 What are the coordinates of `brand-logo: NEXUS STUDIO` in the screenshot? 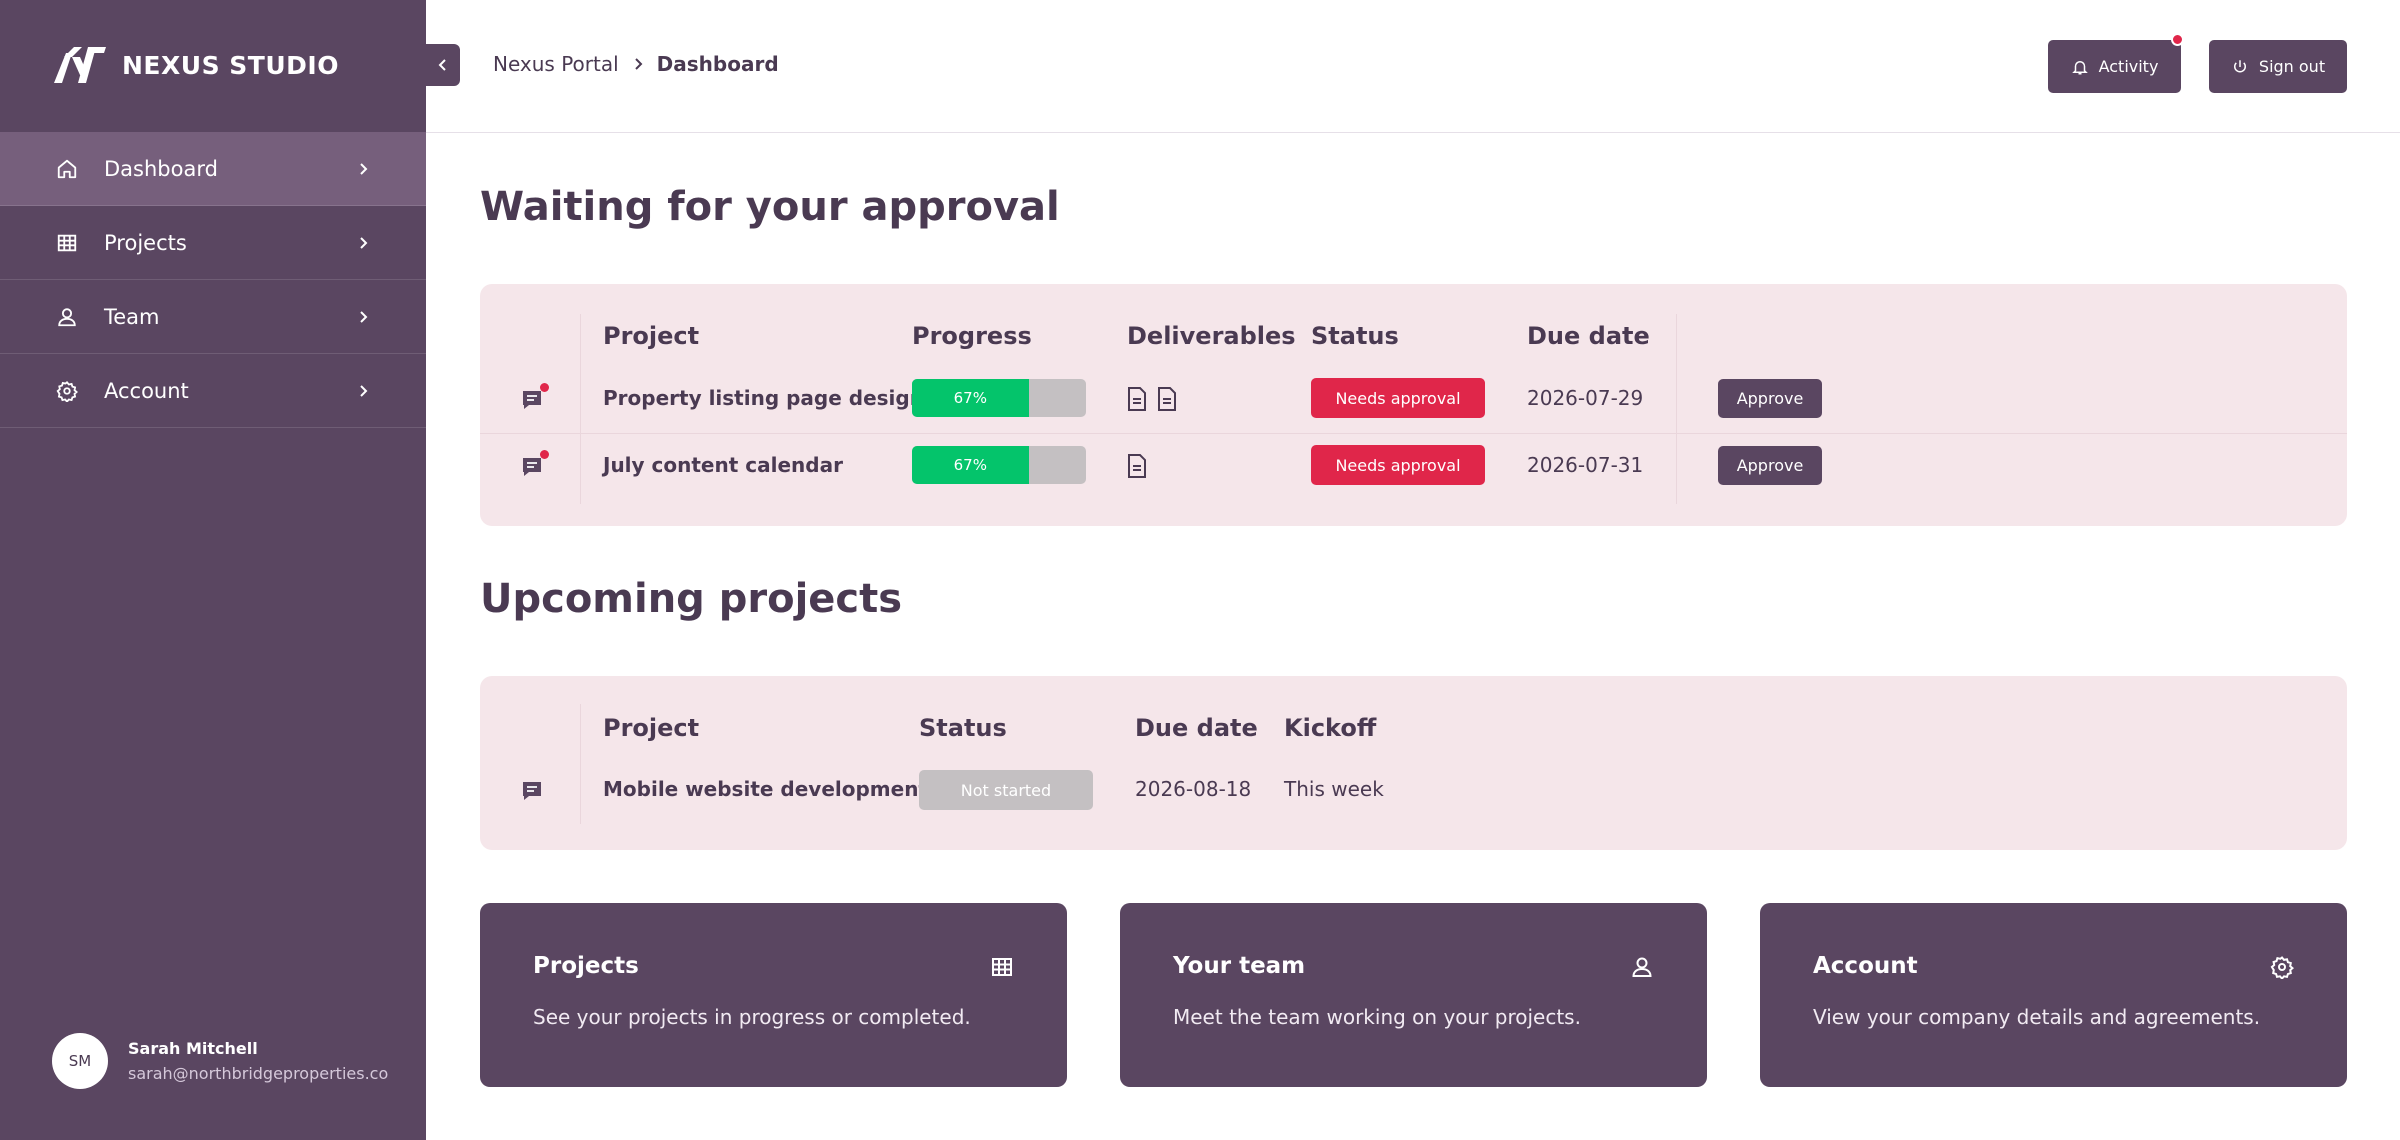 It's located at (195, 65).